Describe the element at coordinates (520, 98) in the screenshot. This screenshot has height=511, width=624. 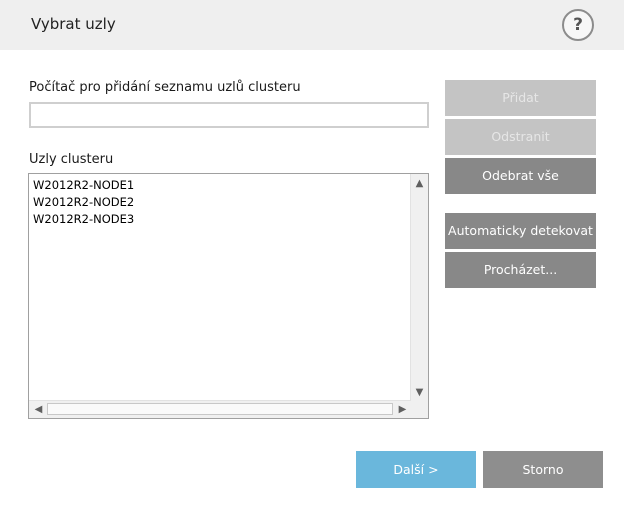
I see `add-button: Přidat` at that location.